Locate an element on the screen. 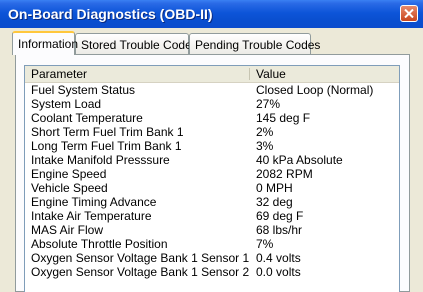 The image size is (423, 292). title-bar: On-Board Diagnostics (OBD-II) is located at coordinates (211, 14).